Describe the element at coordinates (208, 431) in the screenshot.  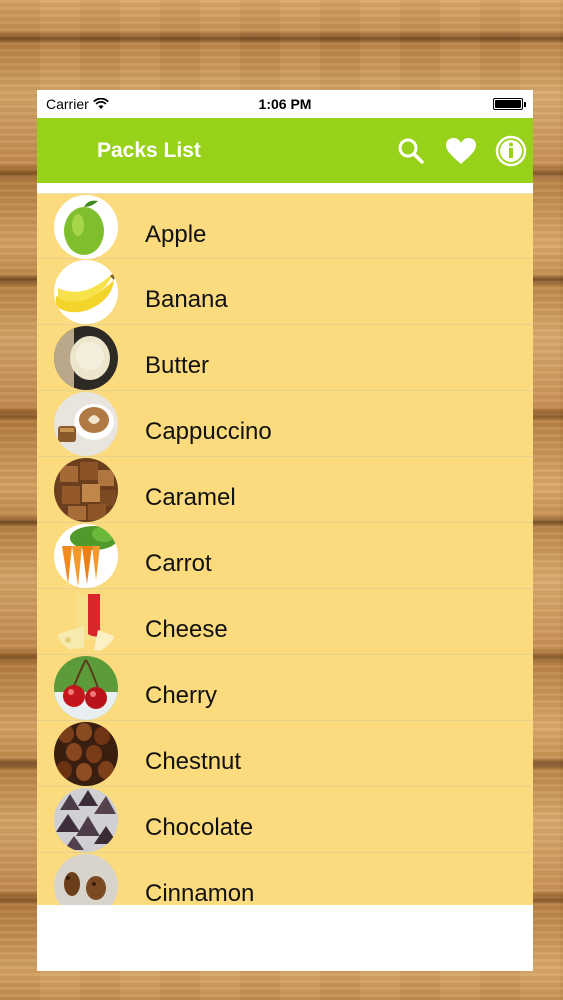
I see `list-item-label: Cappuccino` at that location.